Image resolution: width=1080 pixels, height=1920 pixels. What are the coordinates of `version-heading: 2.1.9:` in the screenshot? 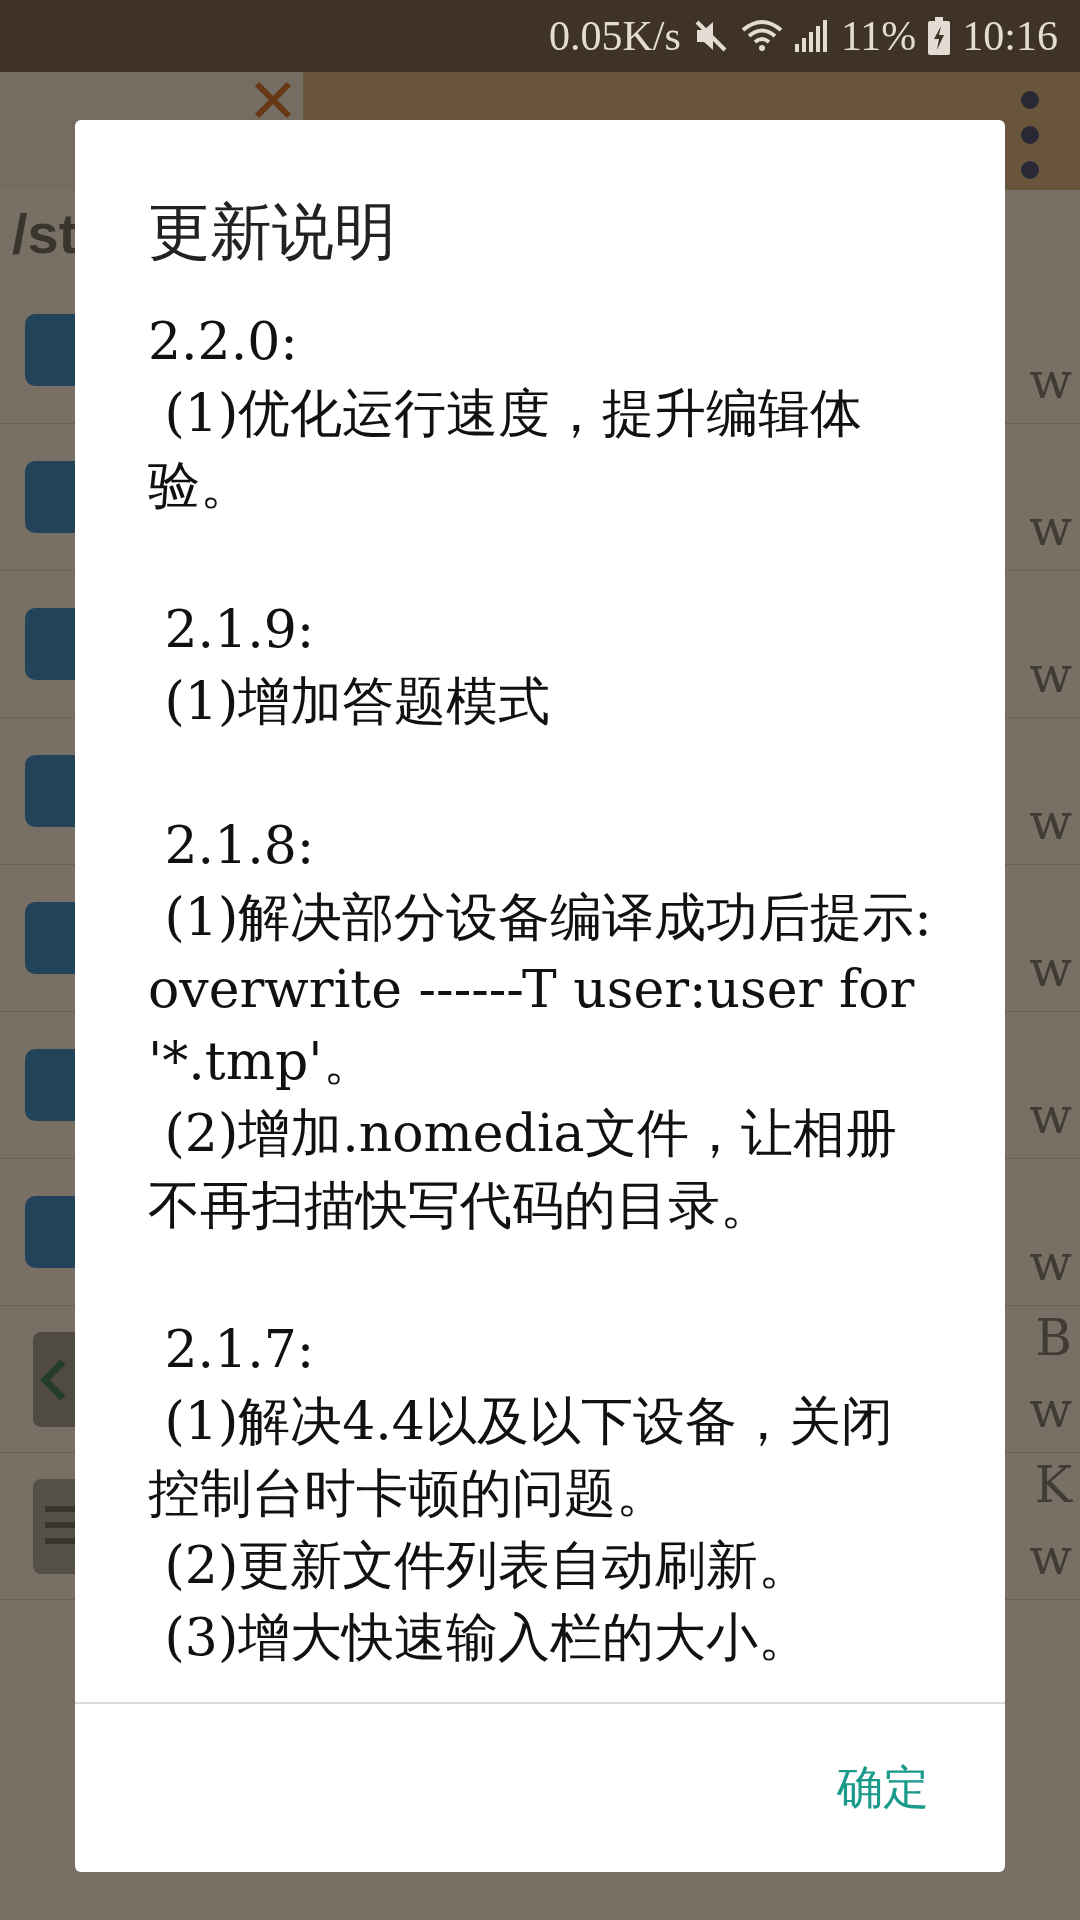 It's located at (239, 629).